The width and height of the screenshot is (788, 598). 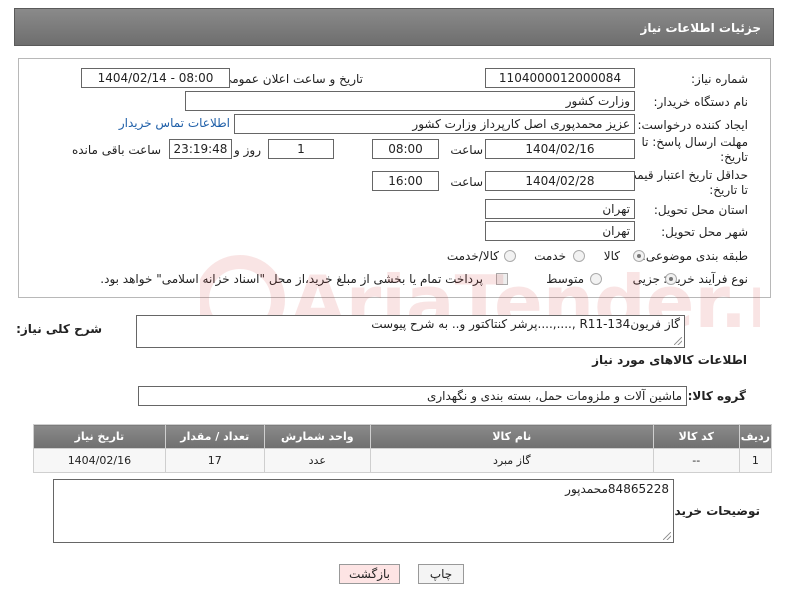 I want to click on treasury-checkbox, so click(x=502, y=279).